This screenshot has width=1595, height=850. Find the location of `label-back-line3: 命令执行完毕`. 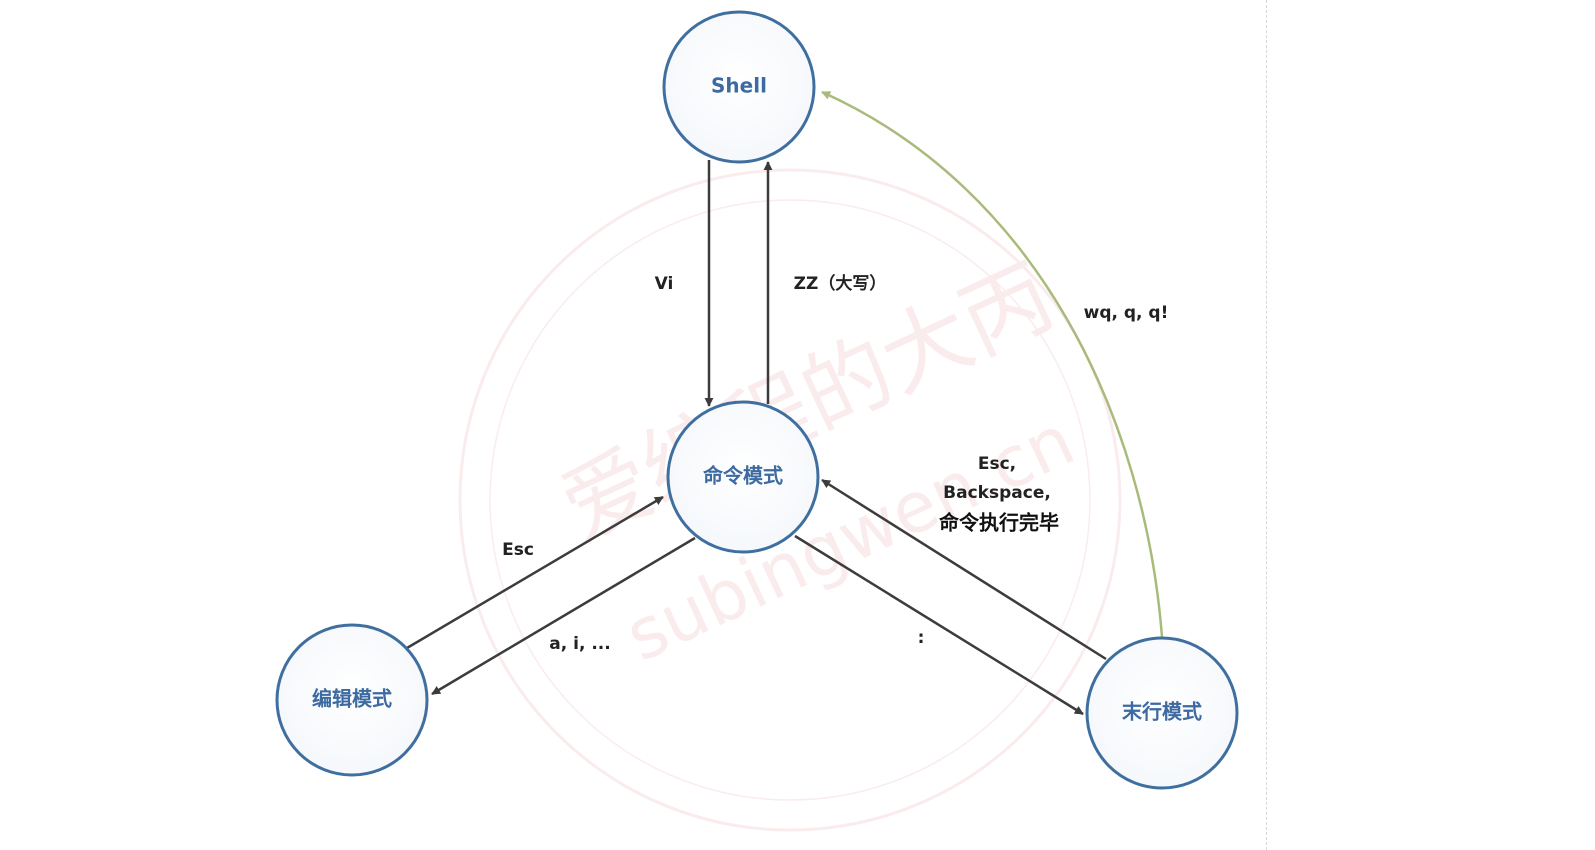

label-back-line3: 命令执行完毕 is located at coordinates (999, 523).